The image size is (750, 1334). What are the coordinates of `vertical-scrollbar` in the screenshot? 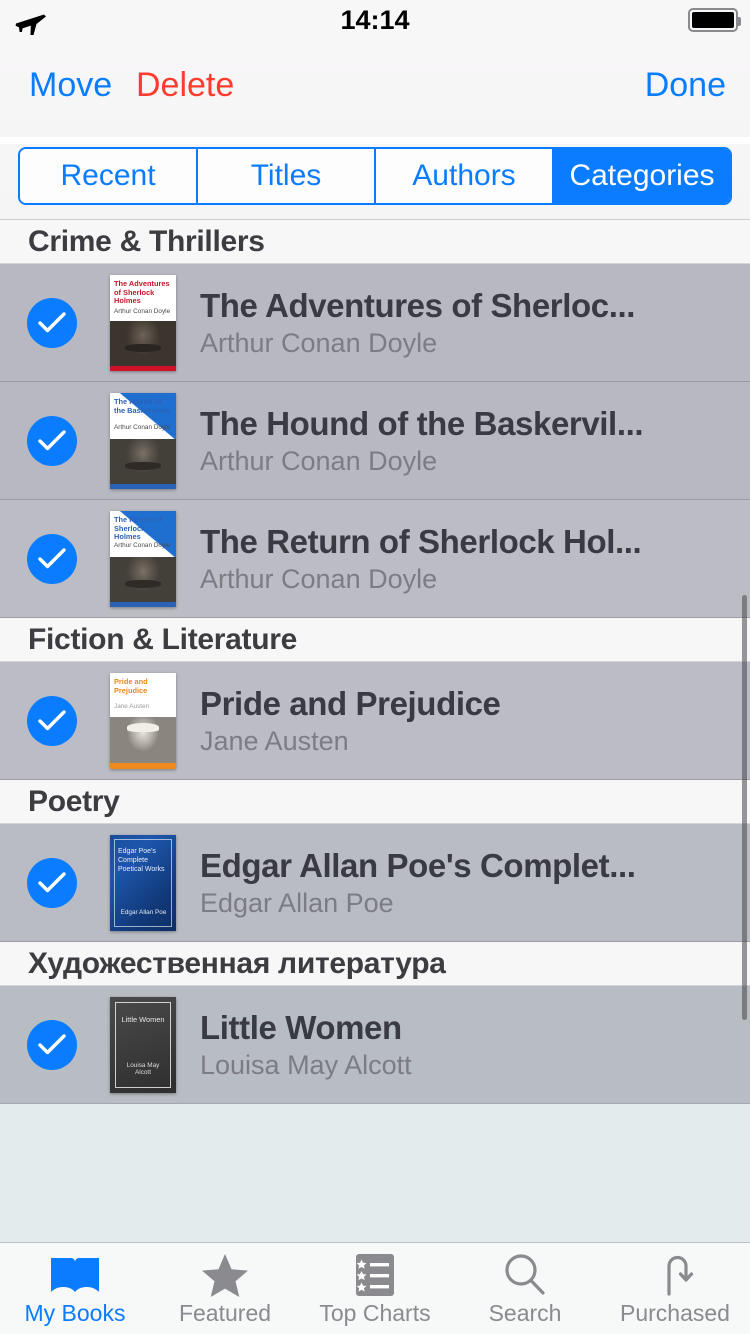 It's located at (744, 807).